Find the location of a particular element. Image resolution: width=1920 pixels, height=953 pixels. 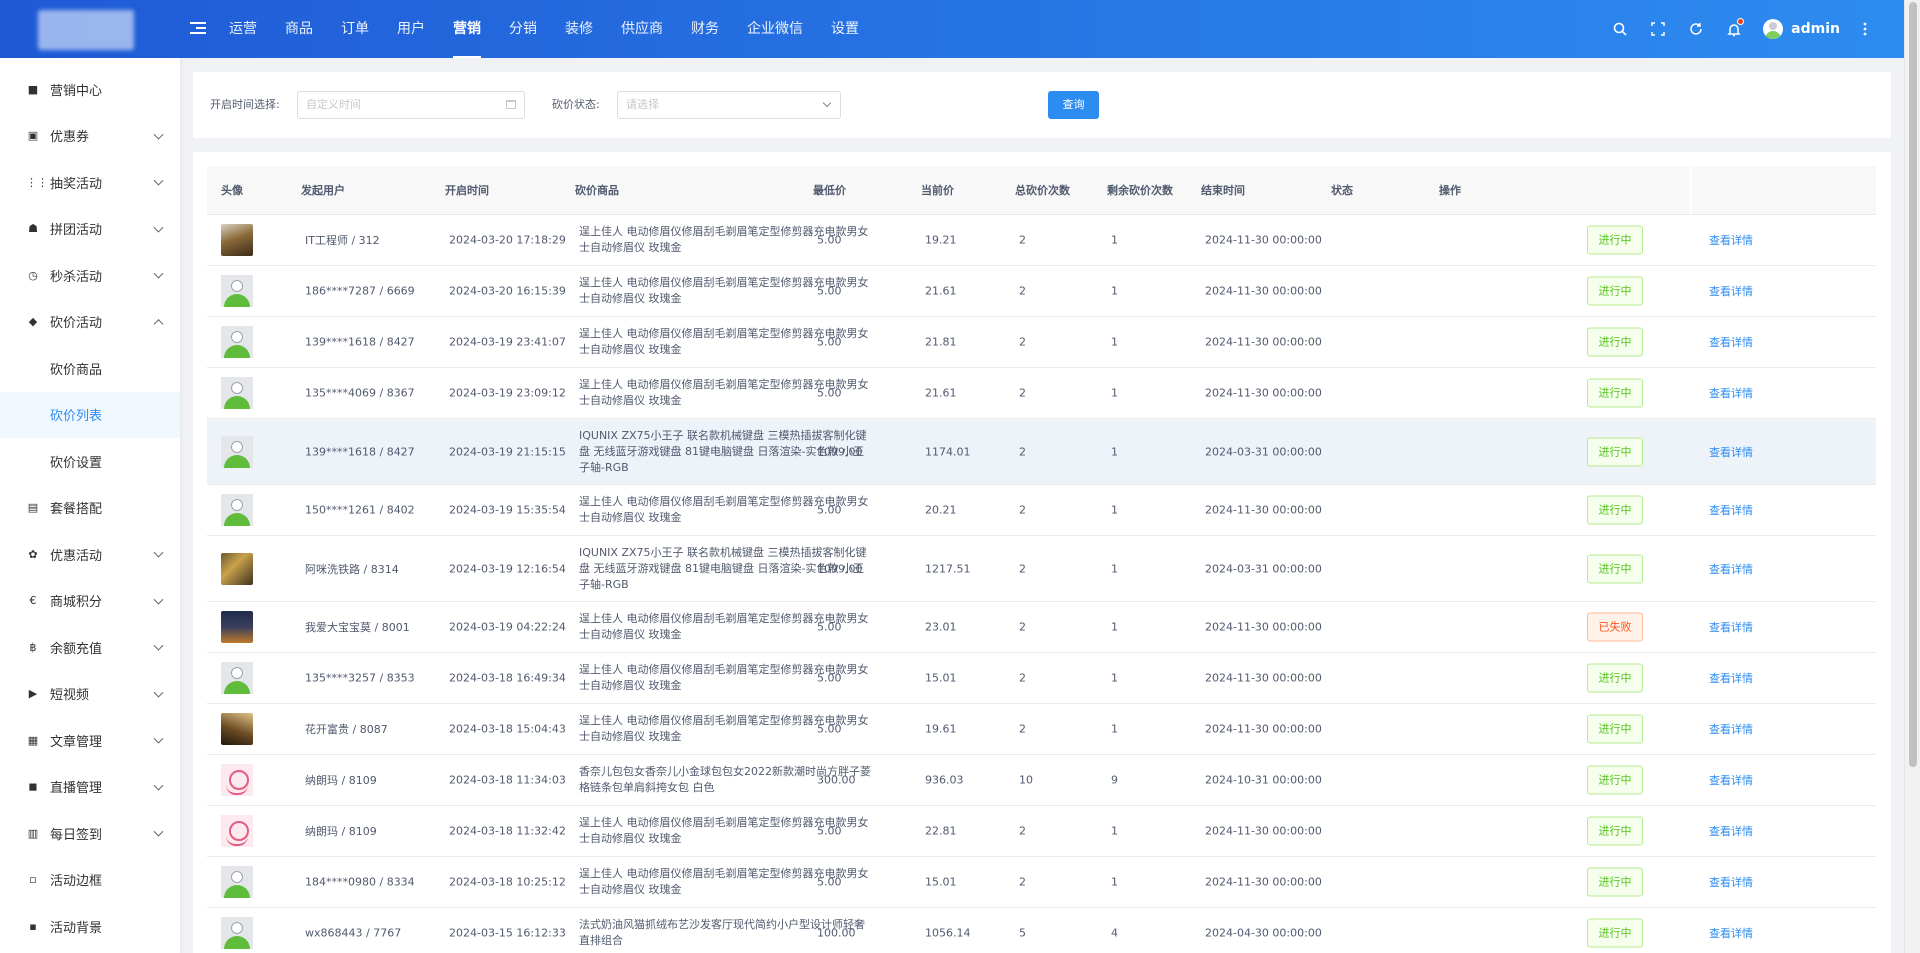

page-scrollbar is located at coordinates (1912, 476).